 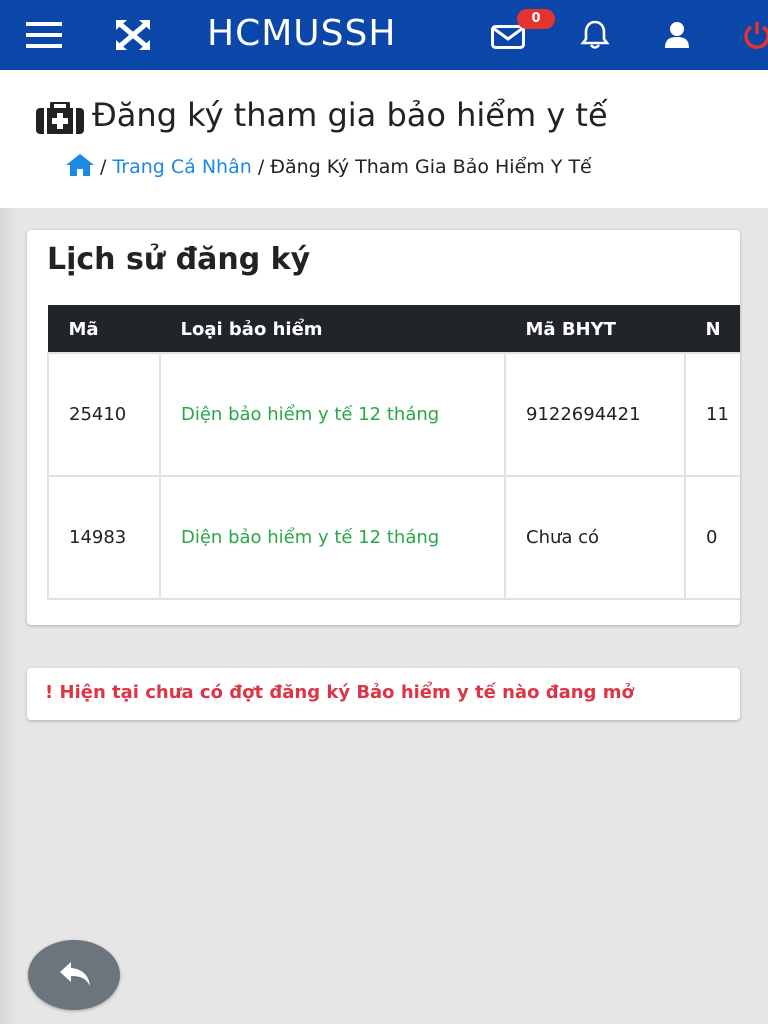 What do you see at coordinates (595, 35) in the screenshot?
I see `bell-icon` at bounding box center [595, 35].